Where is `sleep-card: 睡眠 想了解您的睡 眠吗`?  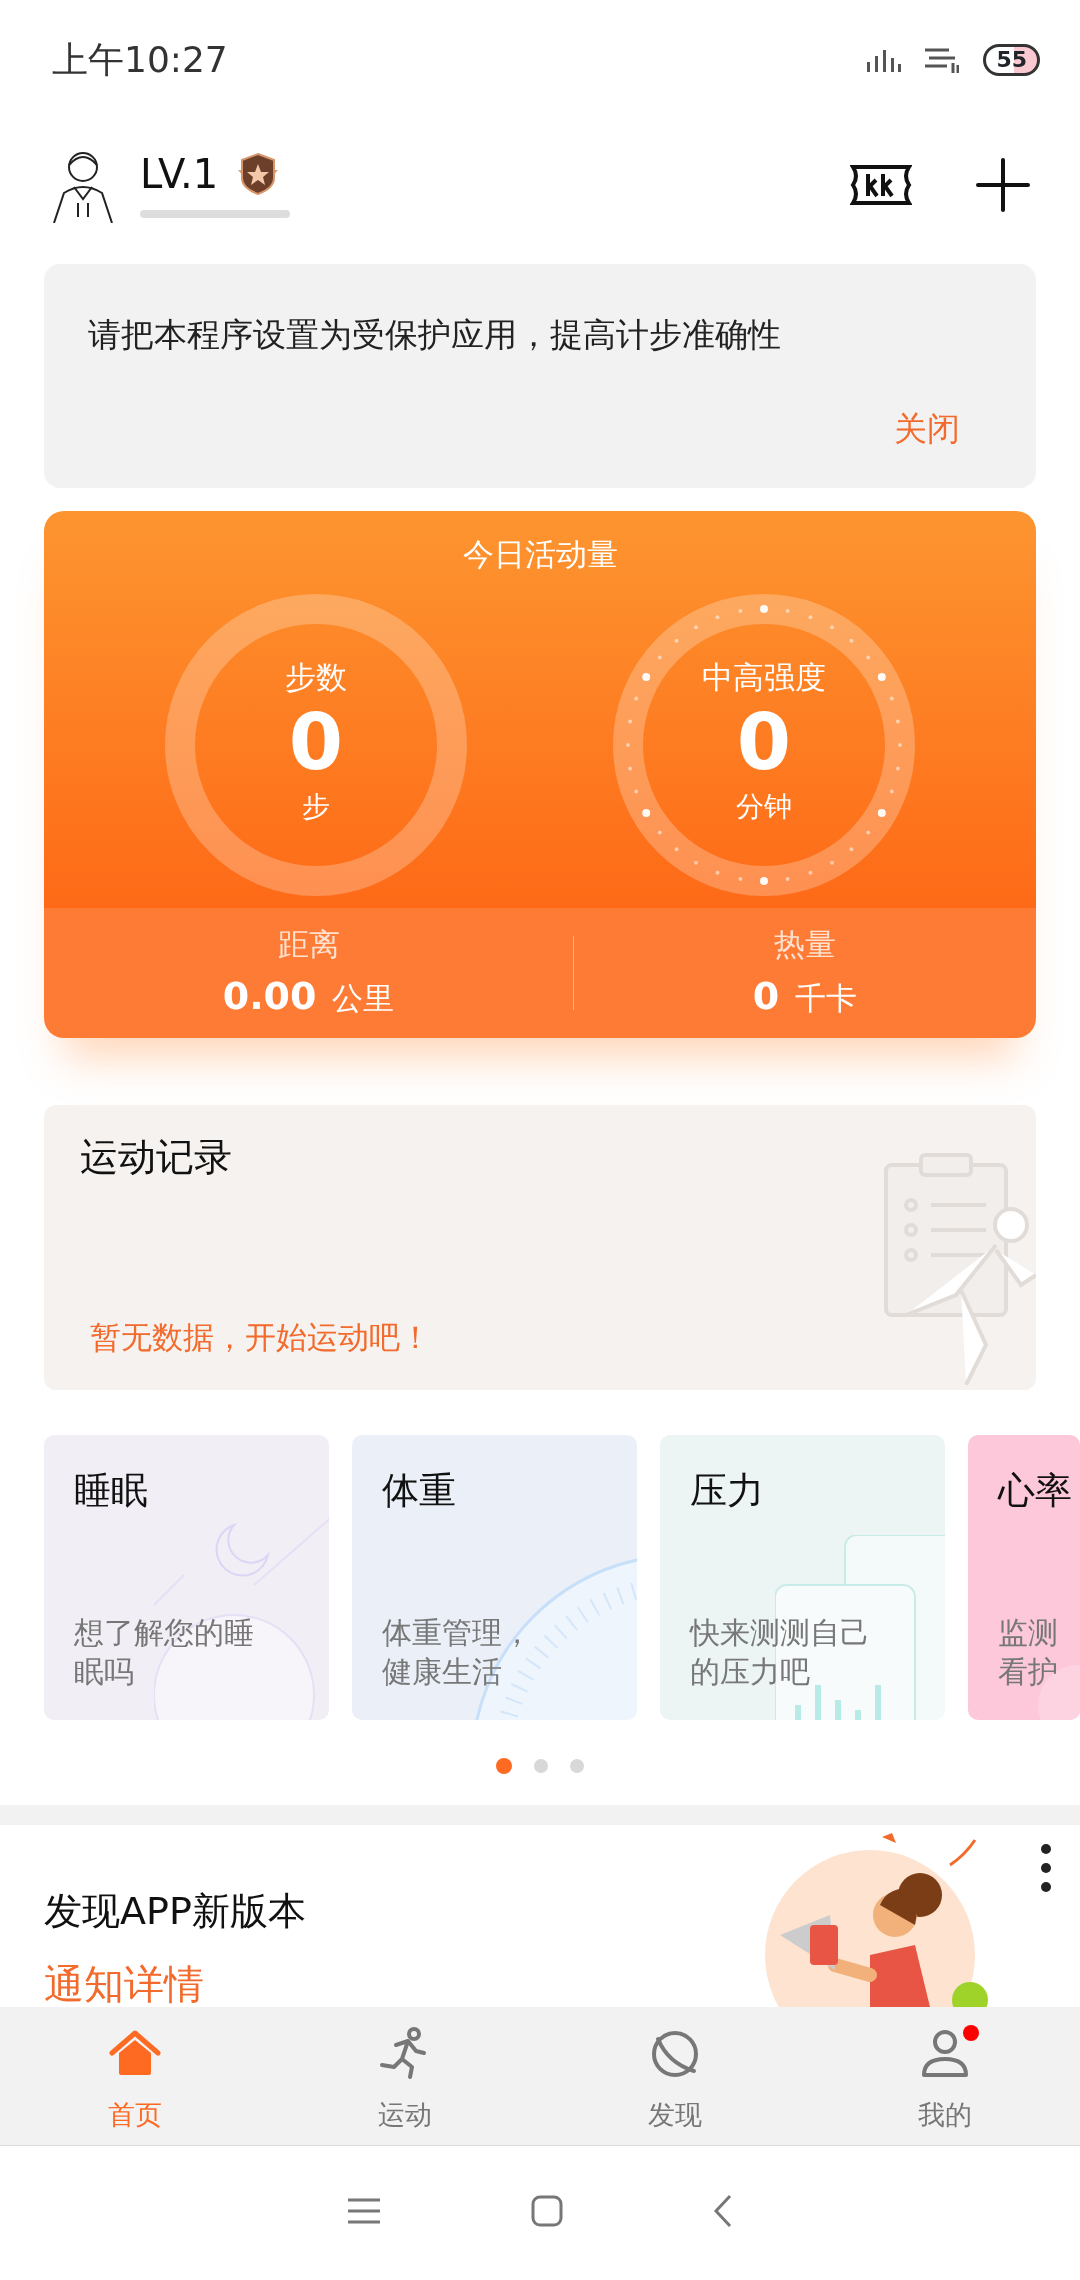 sleep-card: 睡眠 想了解您的睡 眠吗 is located at coordinates (186, 1577).